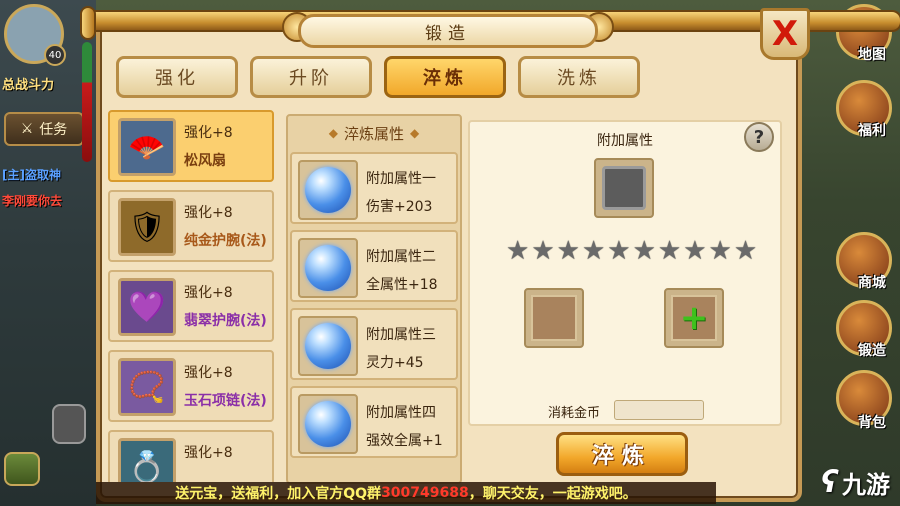 The image size is (900, 506). What do you see at coordinates (374, 188) in the screenshot?
I see `attribute-row: 附加属性一 伤害+203` at bounding box center [374, 188].